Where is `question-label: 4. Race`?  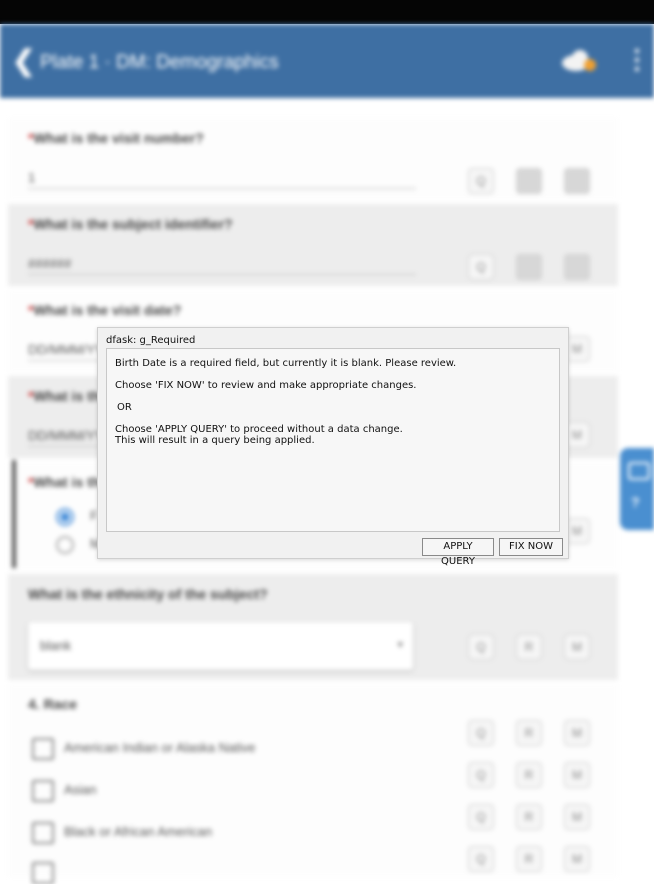 question-label: 4. Race is located at coordinates (53, 704).